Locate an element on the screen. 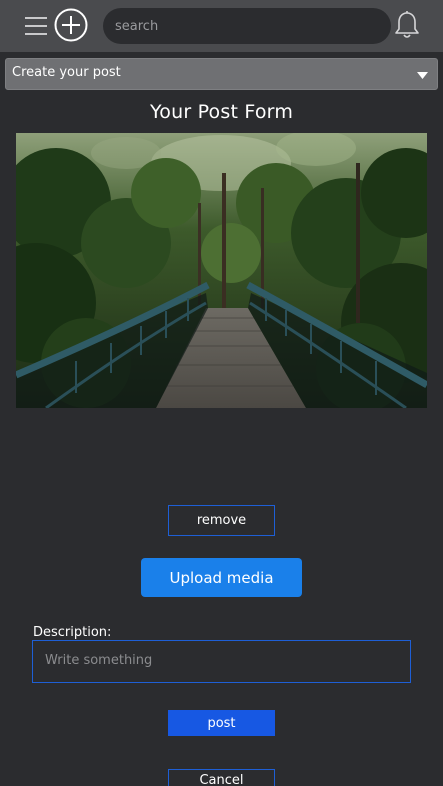 This screenshot has height=786, width=443. upload-media-button: Upload media is located at coordinates (221, 577).